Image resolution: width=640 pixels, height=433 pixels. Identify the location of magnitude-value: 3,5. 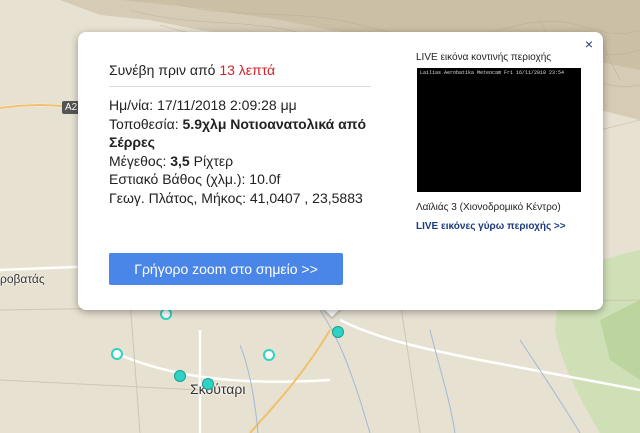
(180, 160).